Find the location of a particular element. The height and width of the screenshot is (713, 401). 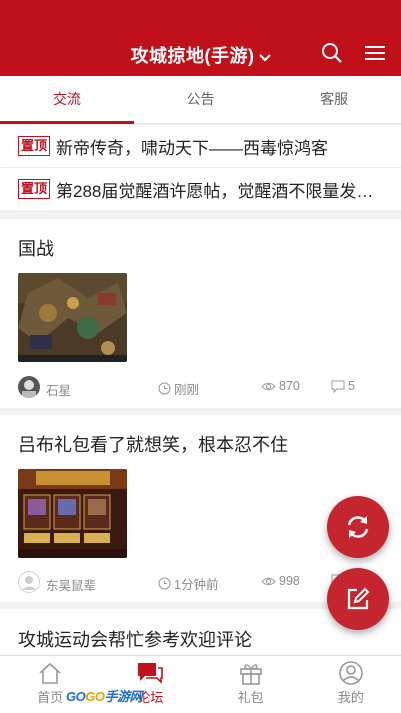

comment-count: 5 is located at coordinates (343, 386).